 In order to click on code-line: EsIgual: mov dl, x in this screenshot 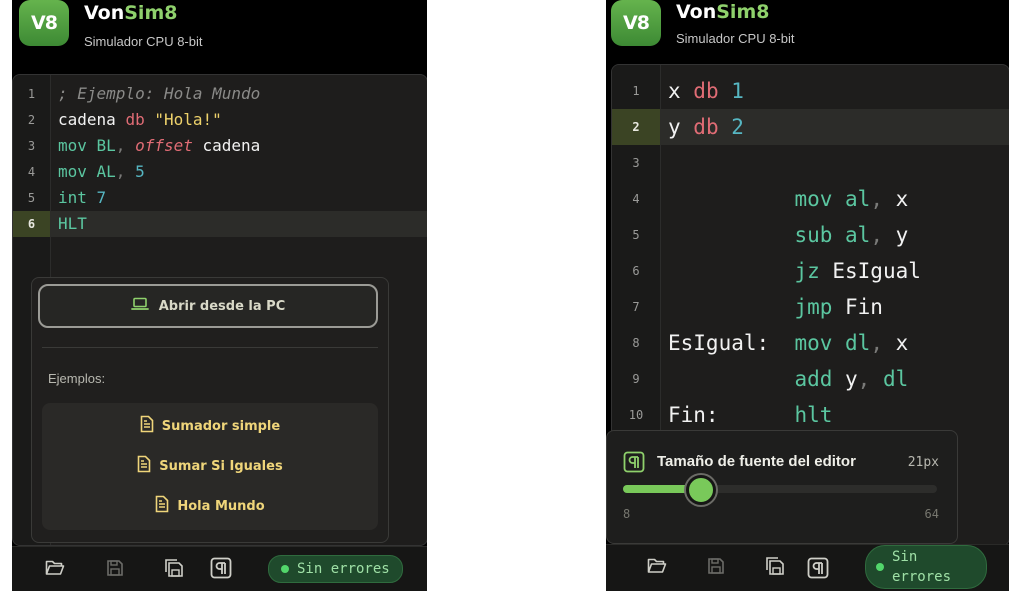, I will do `click(788, 343)`.